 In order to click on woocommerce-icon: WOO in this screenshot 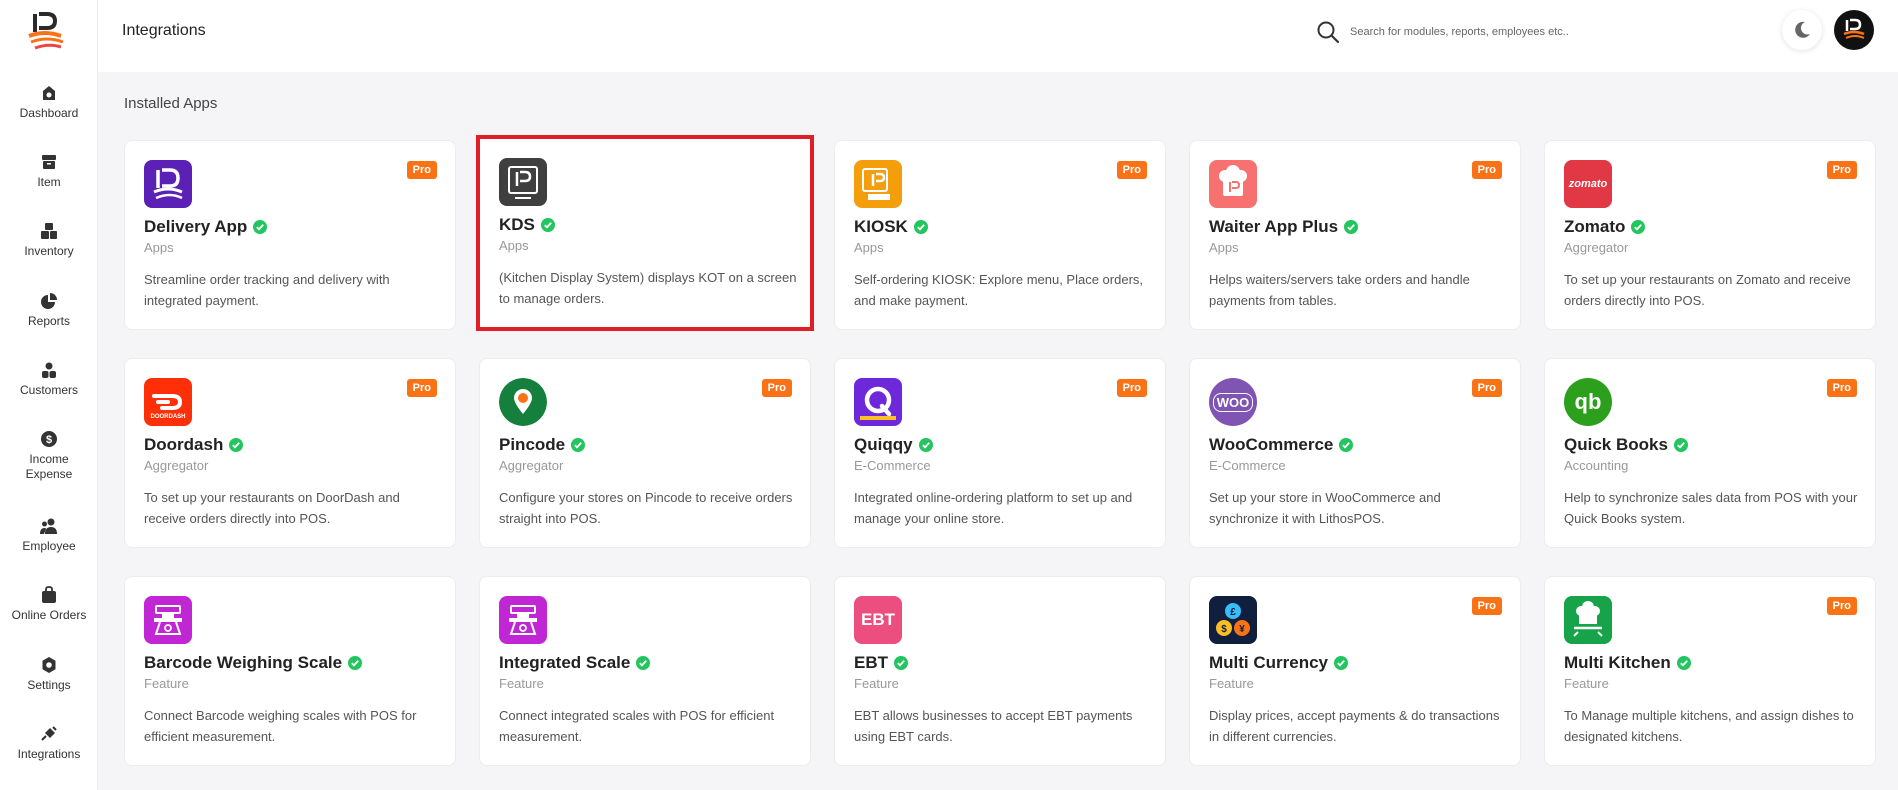, I will do `click(1233, 402)`.